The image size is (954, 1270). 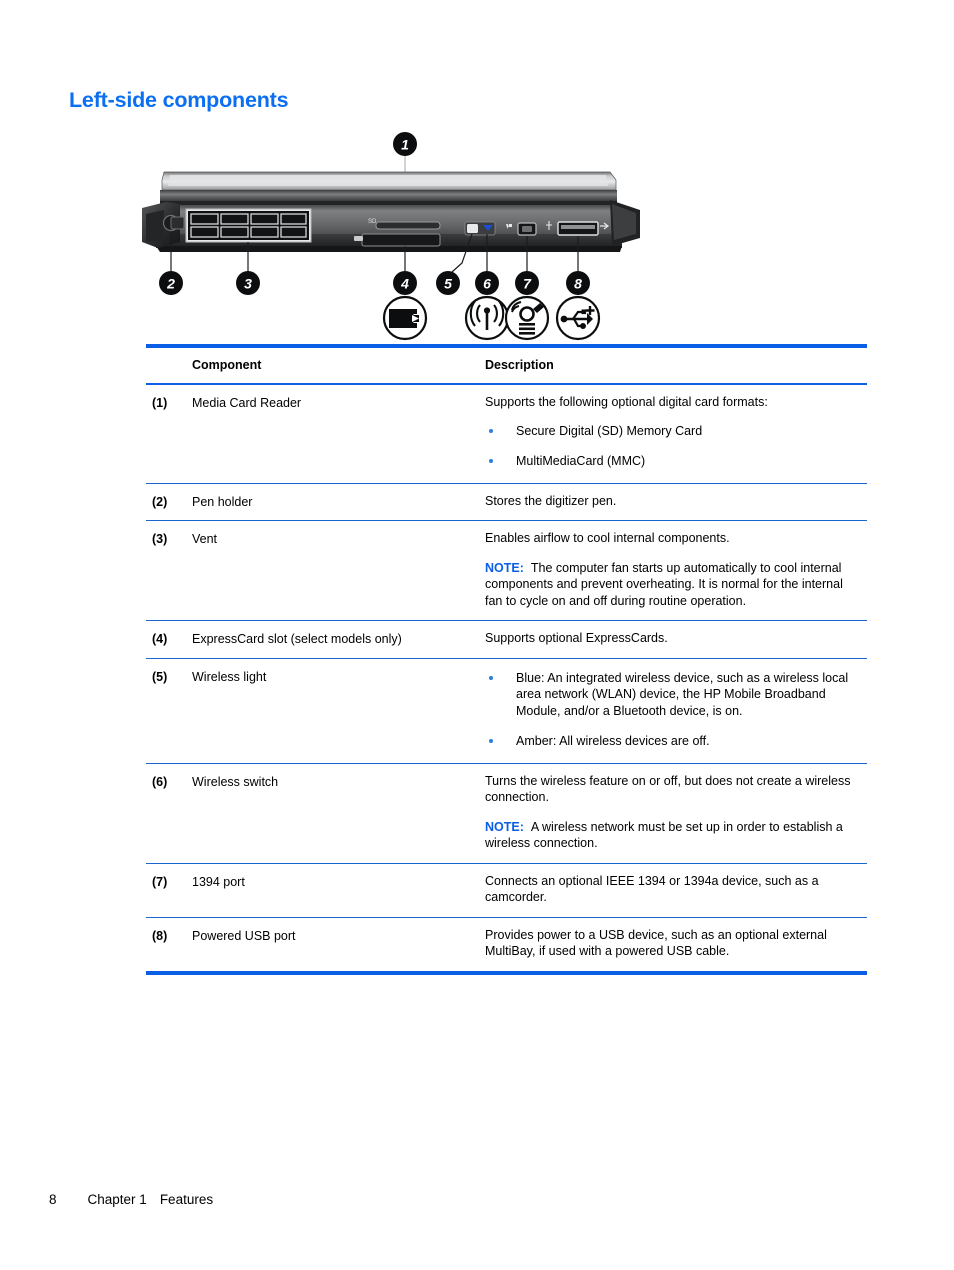 What do you see at coordinates (609, 430) in the screenshot?
I see `list-item-text: Secure Digital (SD) Memory Card` at bounding box center [609, 430].